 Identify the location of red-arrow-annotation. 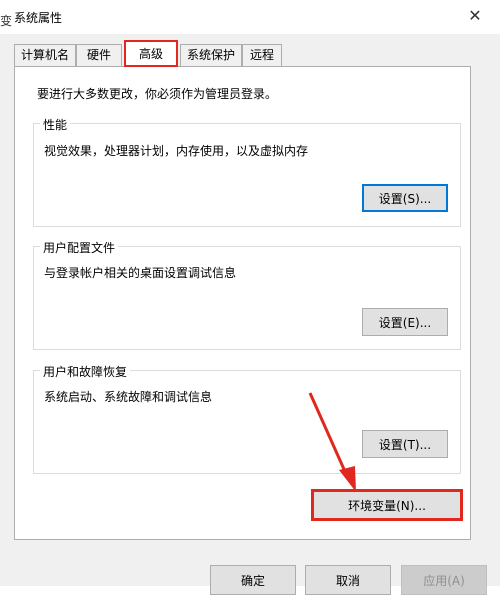
(332, 442).